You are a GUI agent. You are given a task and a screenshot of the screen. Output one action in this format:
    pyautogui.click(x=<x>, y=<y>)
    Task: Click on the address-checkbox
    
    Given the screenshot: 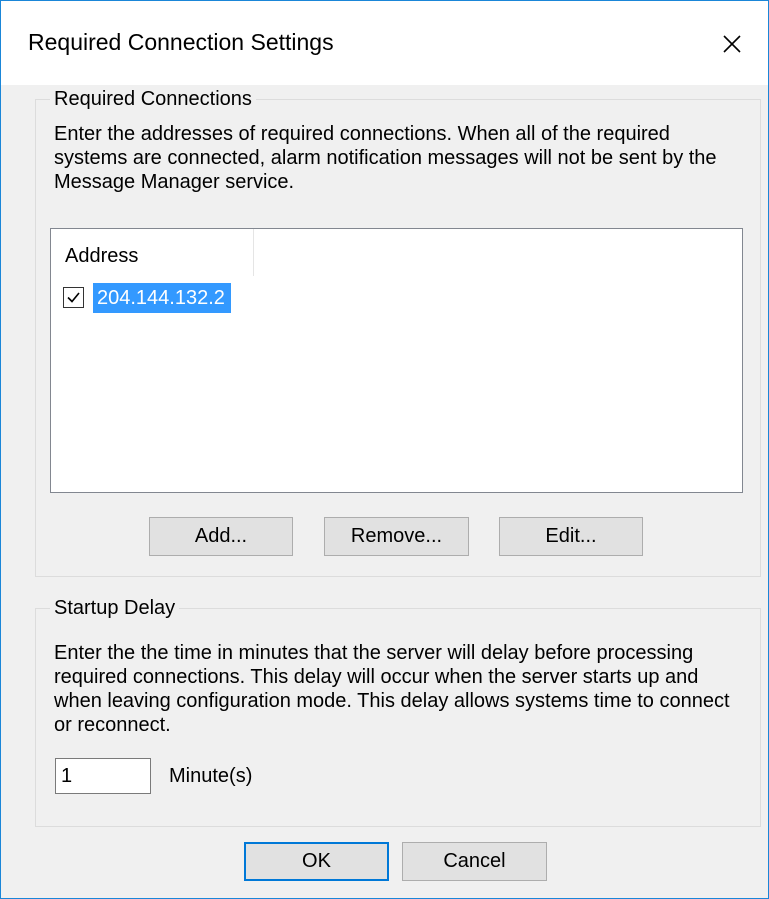 What is the action you would take?
    pyautogui.click(x=73, y=297)
    